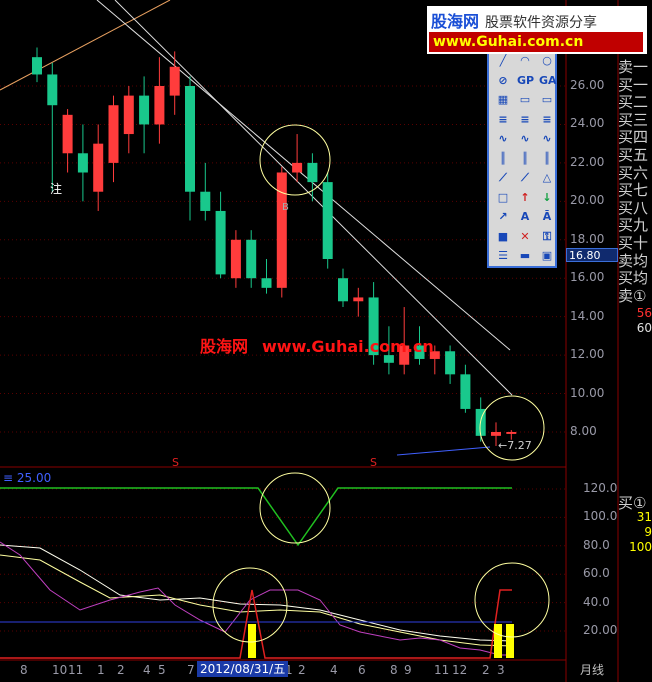 Image resolution: width=652 pixels, height=682 pixels. What do you see at coordinates (525, 256) in the screenshot?
I see `ruler-icon: ▬` at bounding box center [525, 256].